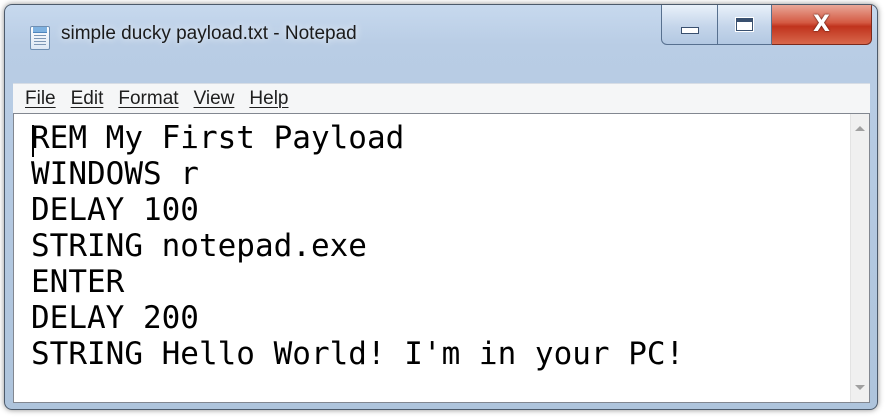 Image resolution: width=885 pixels, height=417 pixels. I want to click on menu-format: Format, so click(149, 99).